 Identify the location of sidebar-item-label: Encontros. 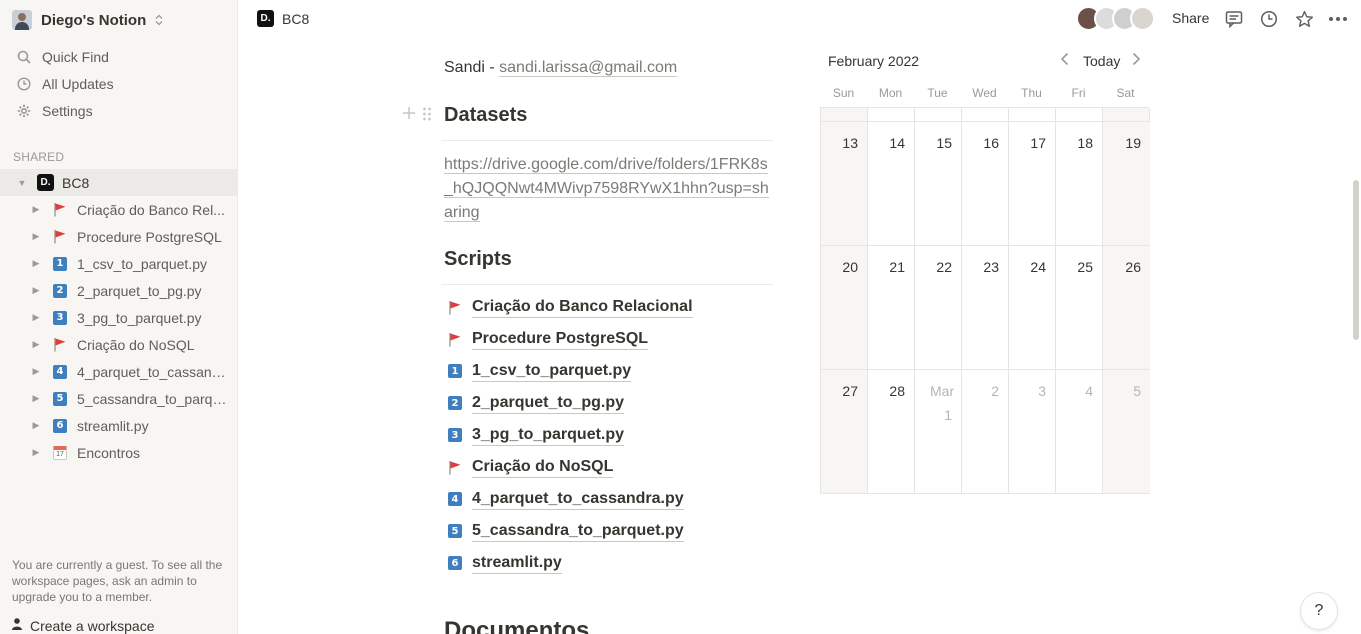
(109, 452).